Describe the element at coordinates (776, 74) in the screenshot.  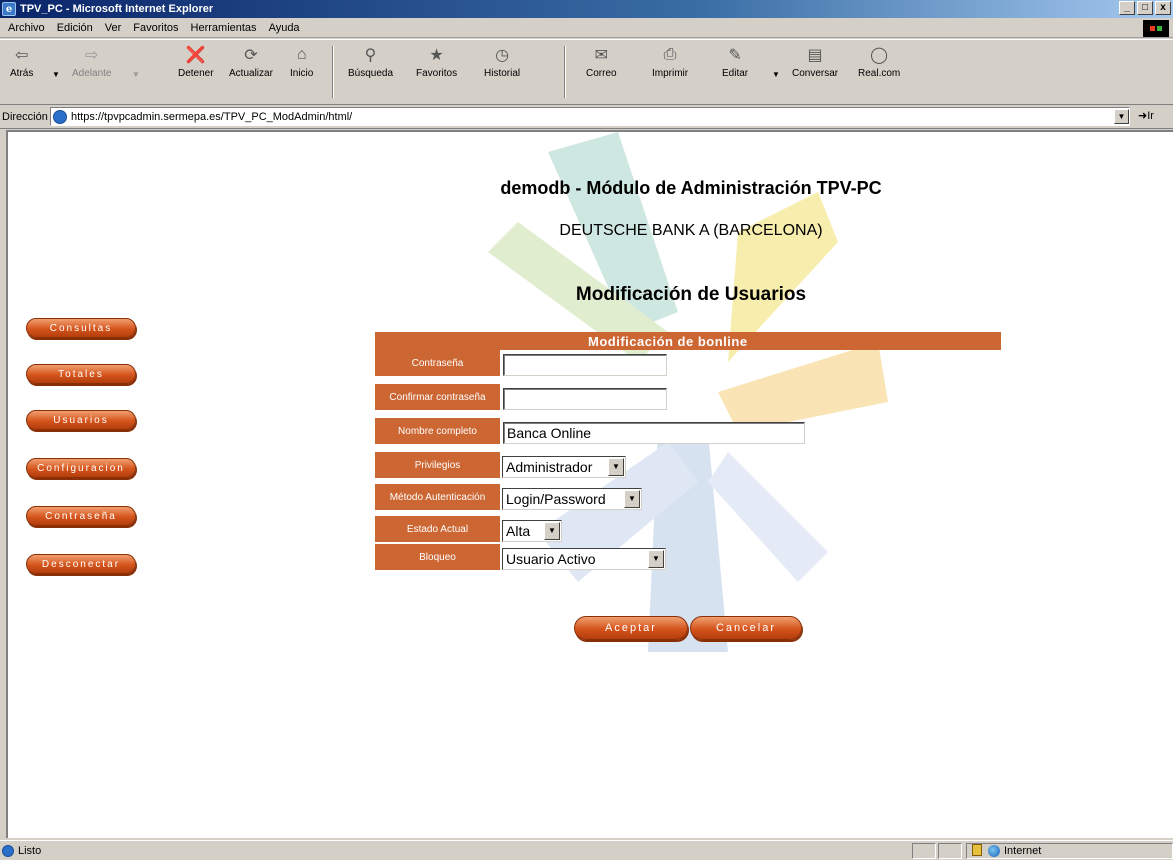
I see `edit-dropdown-icon: ▼` at that location.